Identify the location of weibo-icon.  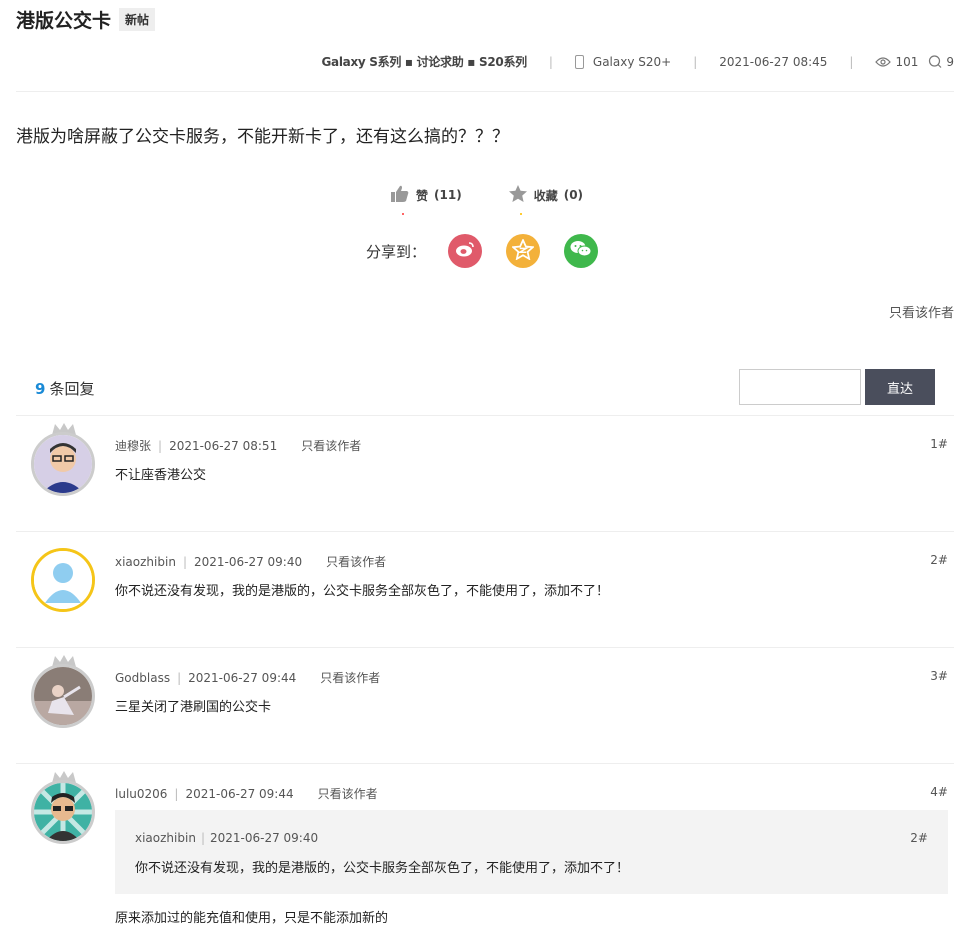
(465, 251).